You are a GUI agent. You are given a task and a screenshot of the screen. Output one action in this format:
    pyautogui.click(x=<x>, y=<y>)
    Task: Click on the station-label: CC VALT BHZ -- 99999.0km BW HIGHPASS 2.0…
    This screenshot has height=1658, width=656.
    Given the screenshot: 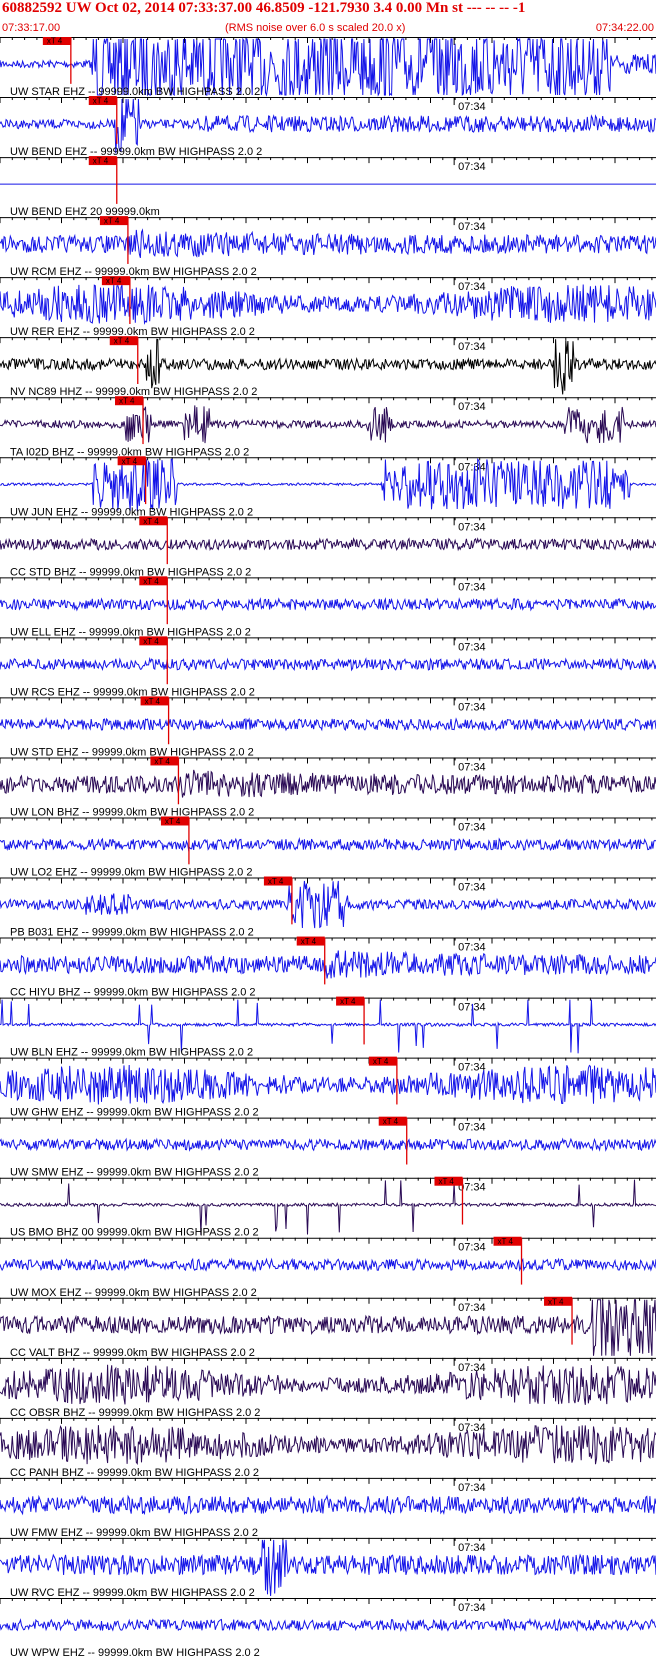 What is the action you would take?
    pyautogui.click(x=132, y=1353)
    